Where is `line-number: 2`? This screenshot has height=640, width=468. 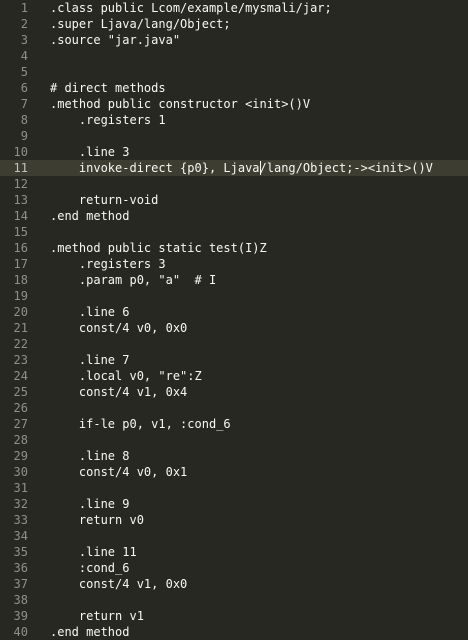
line-number: 2 is located at coordinates (24, 24).